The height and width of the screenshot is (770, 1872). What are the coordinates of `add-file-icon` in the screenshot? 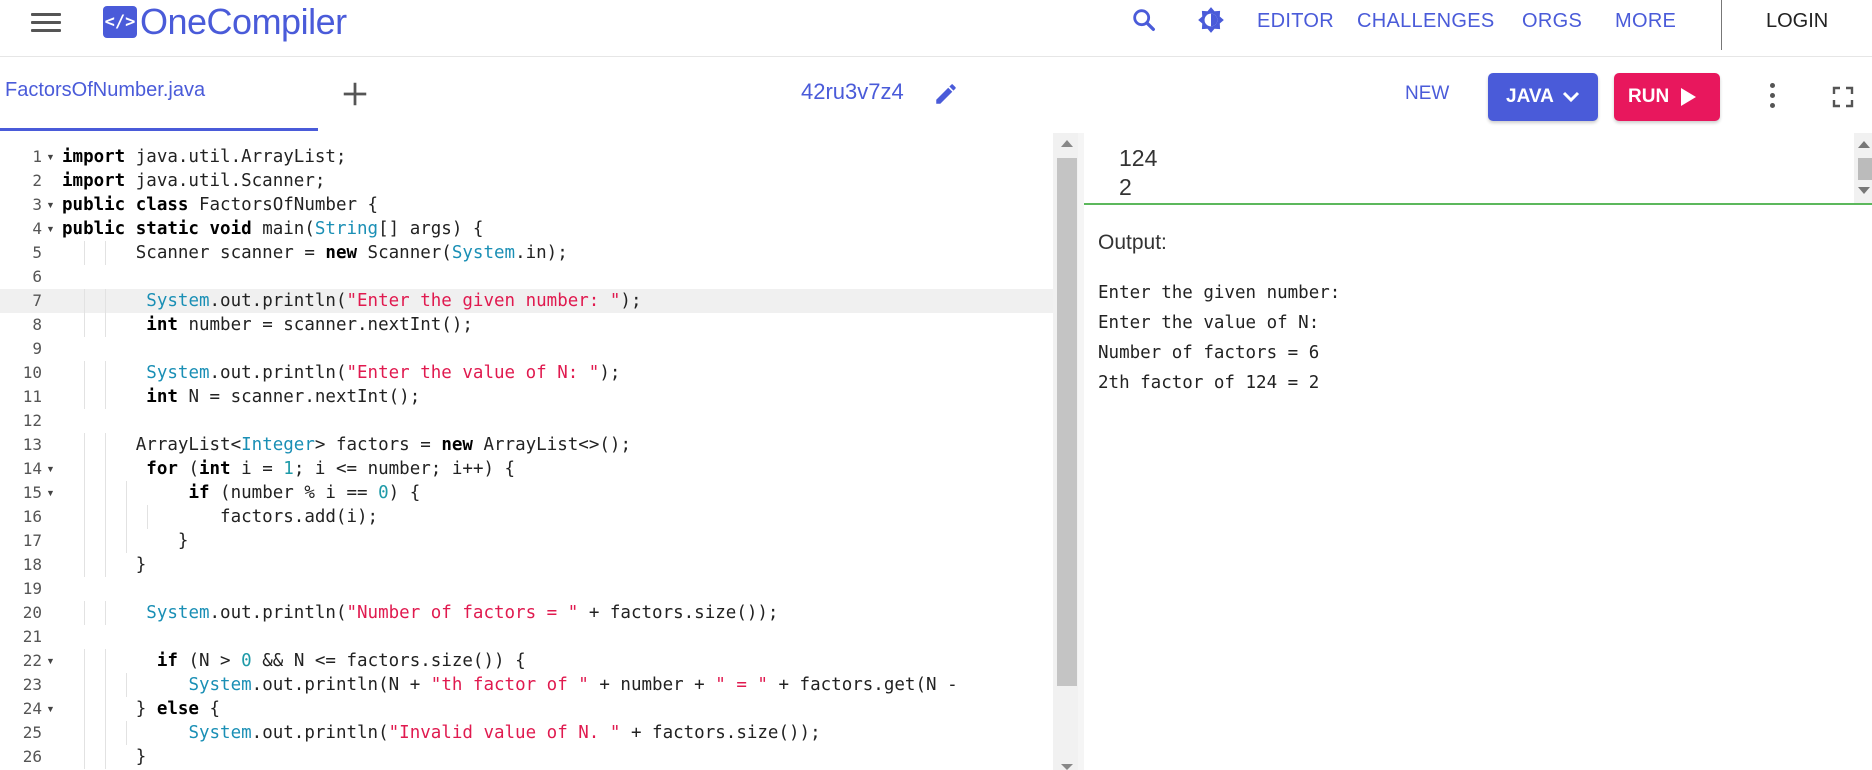 It's located at (355, 94).